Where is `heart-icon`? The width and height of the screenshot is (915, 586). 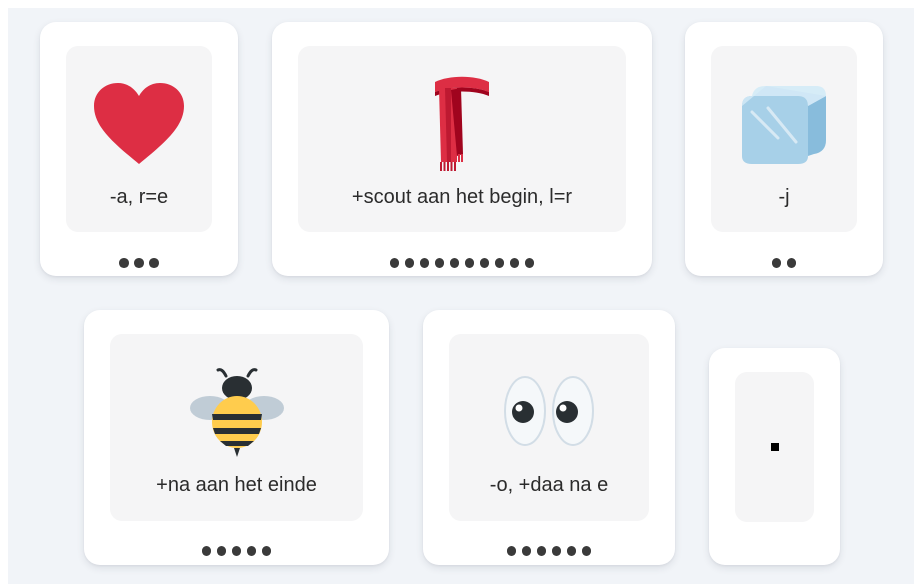
heart-icon is located at coordinates (139, 123).